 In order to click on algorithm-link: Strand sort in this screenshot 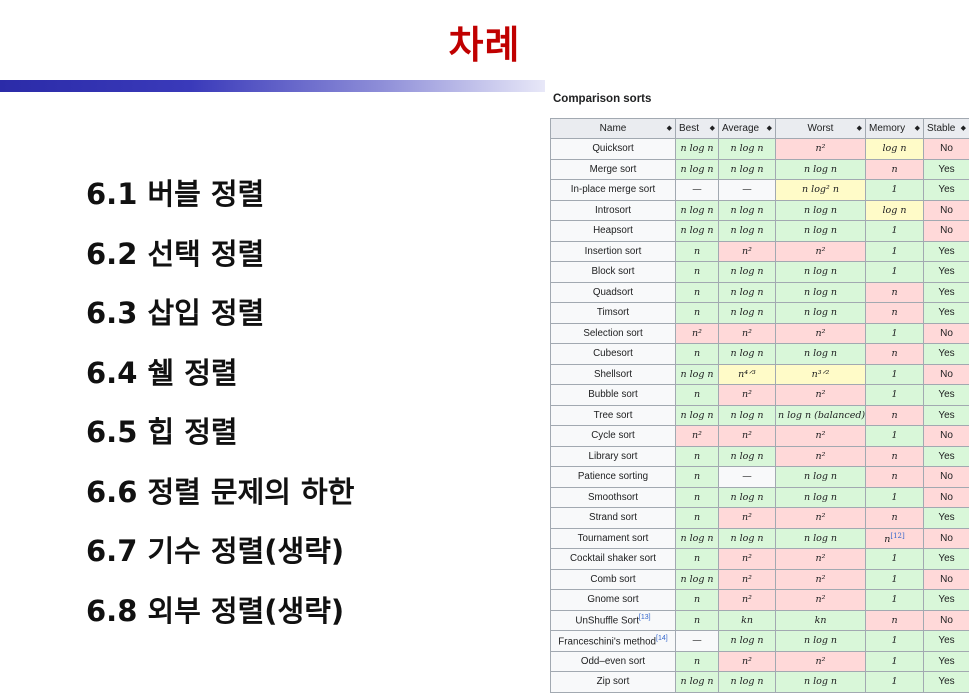, I will do `click(613, 517)`.